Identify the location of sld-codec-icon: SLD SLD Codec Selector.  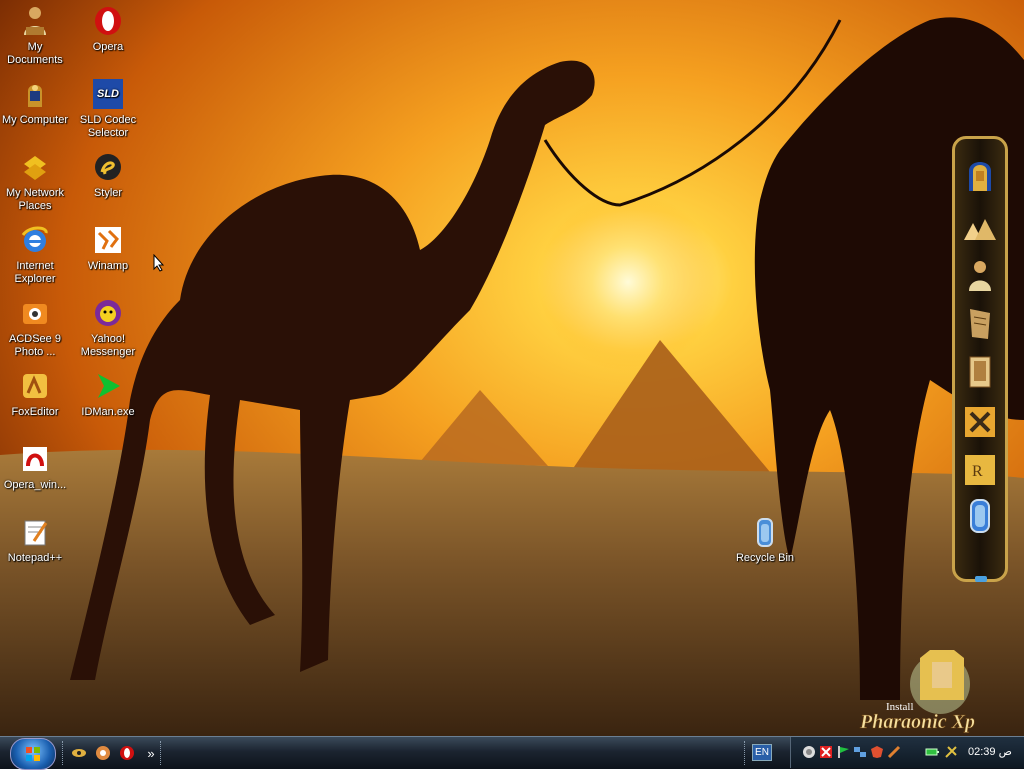
(108, 108).